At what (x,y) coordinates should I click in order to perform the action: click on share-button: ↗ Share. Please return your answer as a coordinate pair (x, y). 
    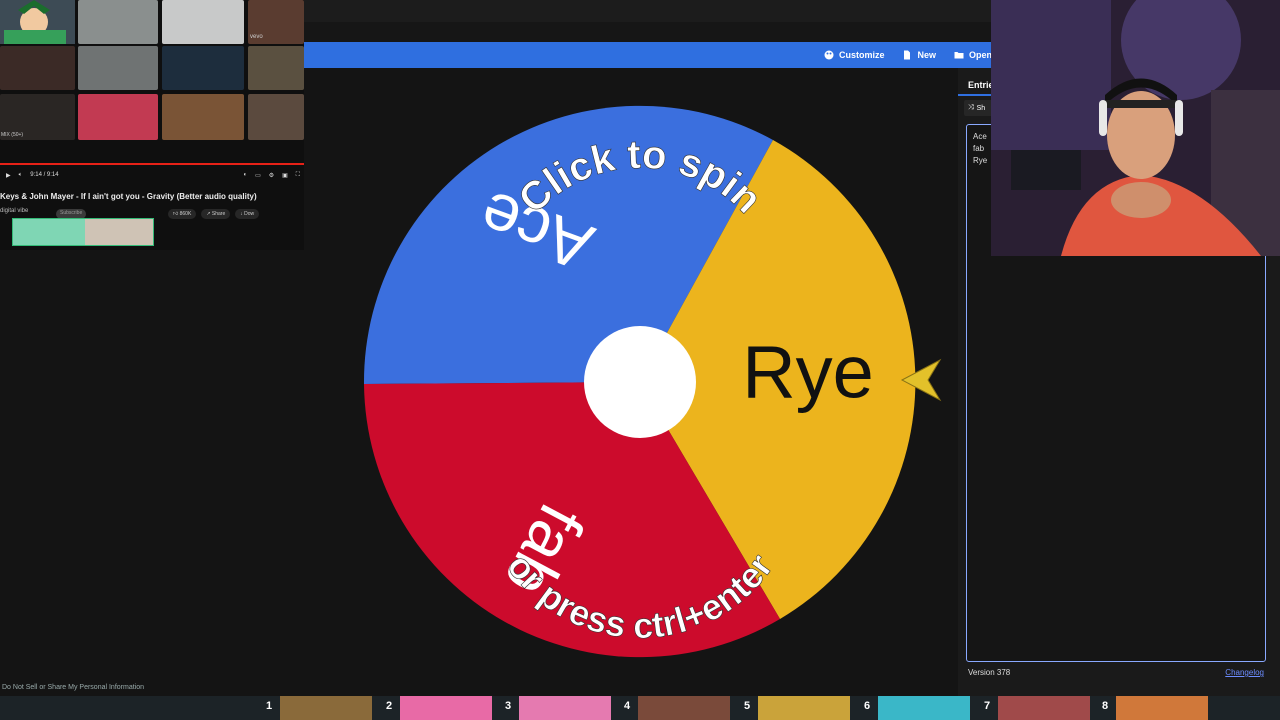
    Looking at the image, I should click on (216, 214).